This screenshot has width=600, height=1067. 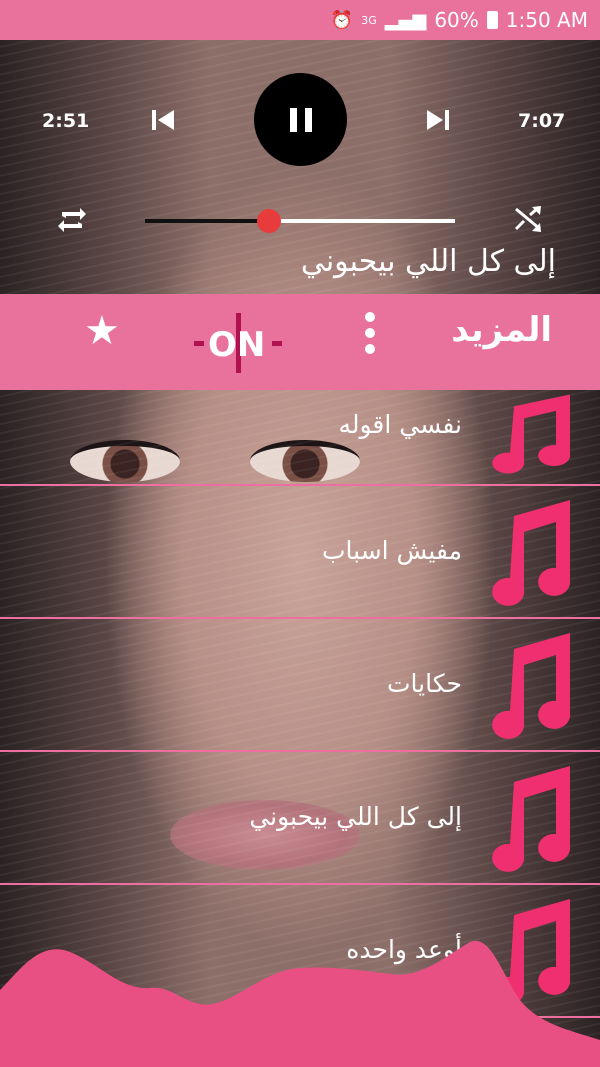 I want to click on menu-button, so click(x=370, y=333).